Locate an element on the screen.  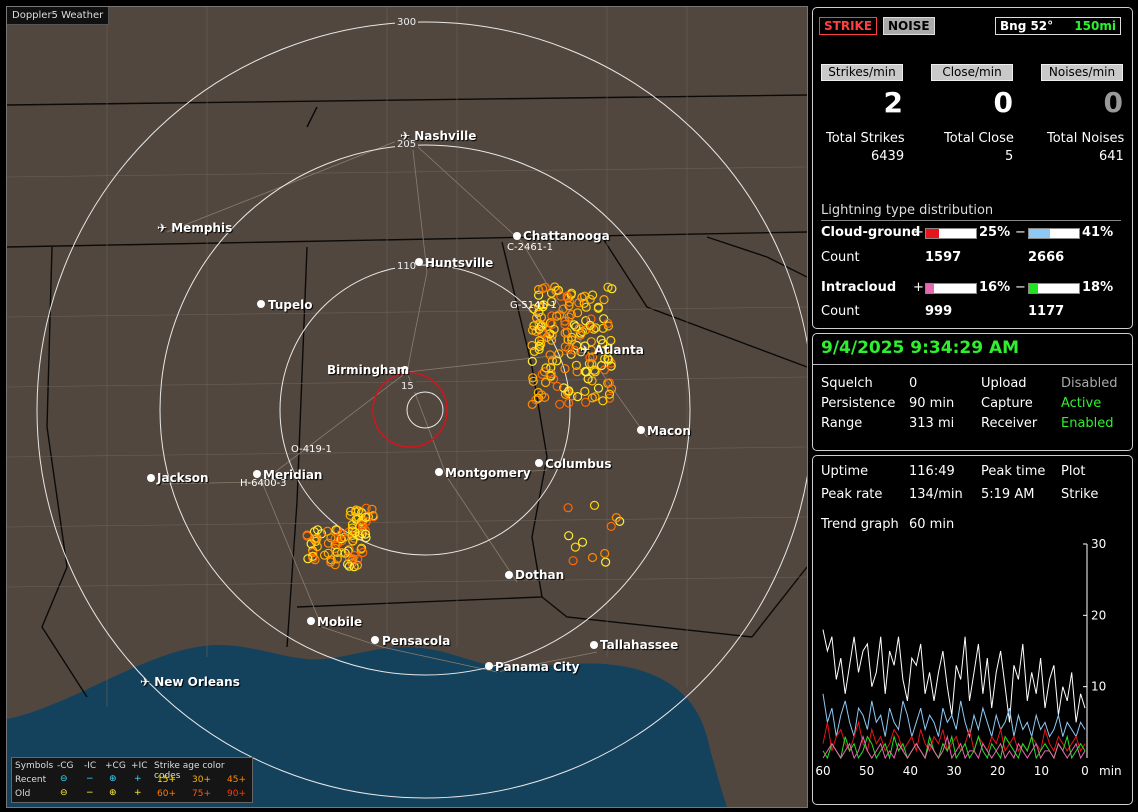
age-code: 60+ is located at coordinates (166, 794).